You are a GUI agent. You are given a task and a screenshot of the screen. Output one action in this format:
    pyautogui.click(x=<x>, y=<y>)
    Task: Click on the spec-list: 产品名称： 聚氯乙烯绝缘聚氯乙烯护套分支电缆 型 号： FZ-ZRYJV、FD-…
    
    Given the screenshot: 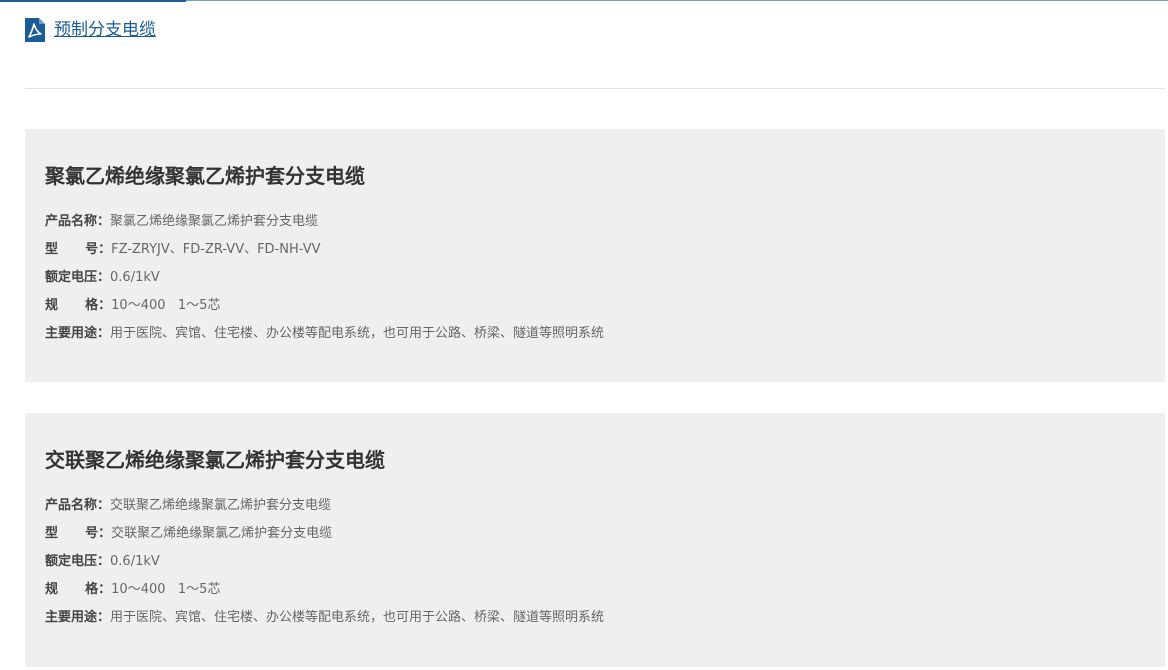 What is the action you would take?
    pyautogui.click(x=324, y=281)
    